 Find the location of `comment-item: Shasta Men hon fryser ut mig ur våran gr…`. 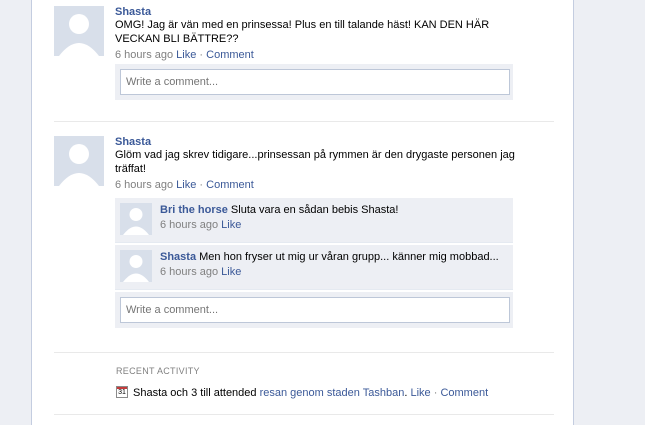

comment-item: Shasta Men hon fryser ut mig ur våran gr… is located at coordinates (314, 267).